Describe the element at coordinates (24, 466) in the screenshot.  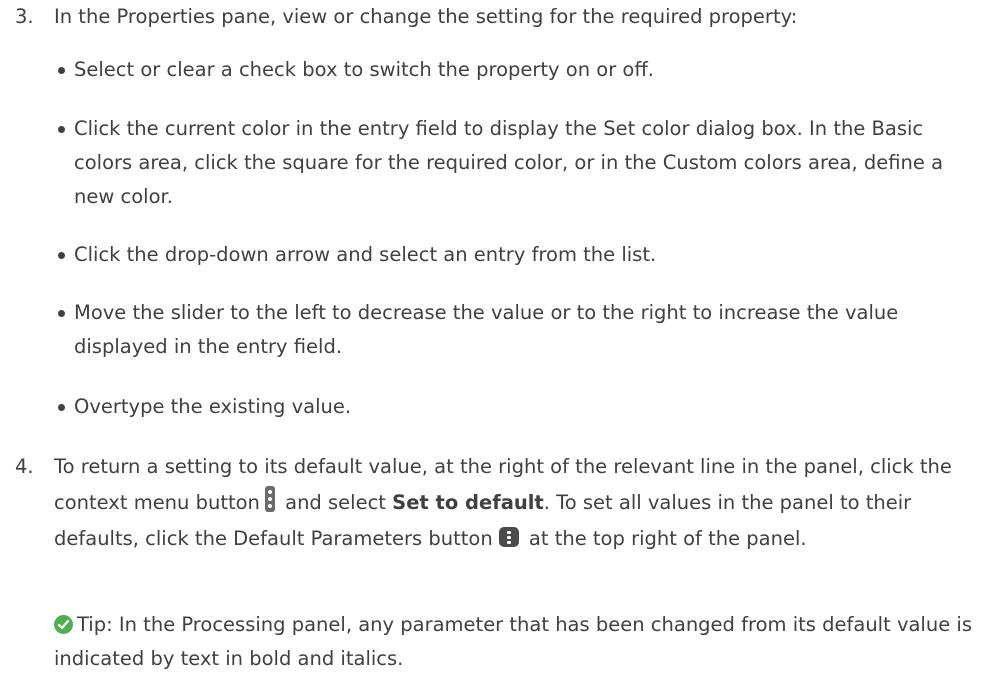
I see `step-number: 4.` at that location.